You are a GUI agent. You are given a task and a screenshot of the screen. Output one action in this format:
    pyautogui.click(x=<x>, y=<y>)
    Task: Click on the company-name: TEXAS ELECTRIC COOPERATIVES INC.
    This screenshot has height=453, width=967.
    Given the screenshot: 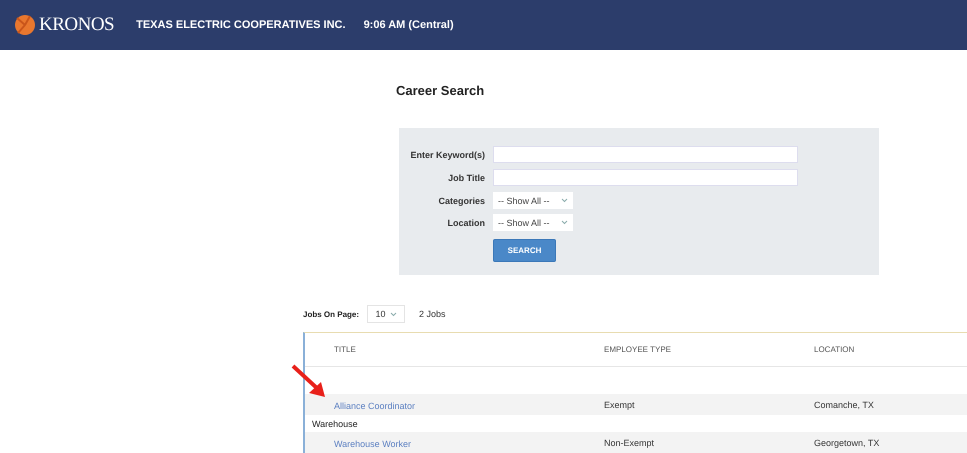 What is the action you would take?
    pyautogui.click(x=241, y=25)
    